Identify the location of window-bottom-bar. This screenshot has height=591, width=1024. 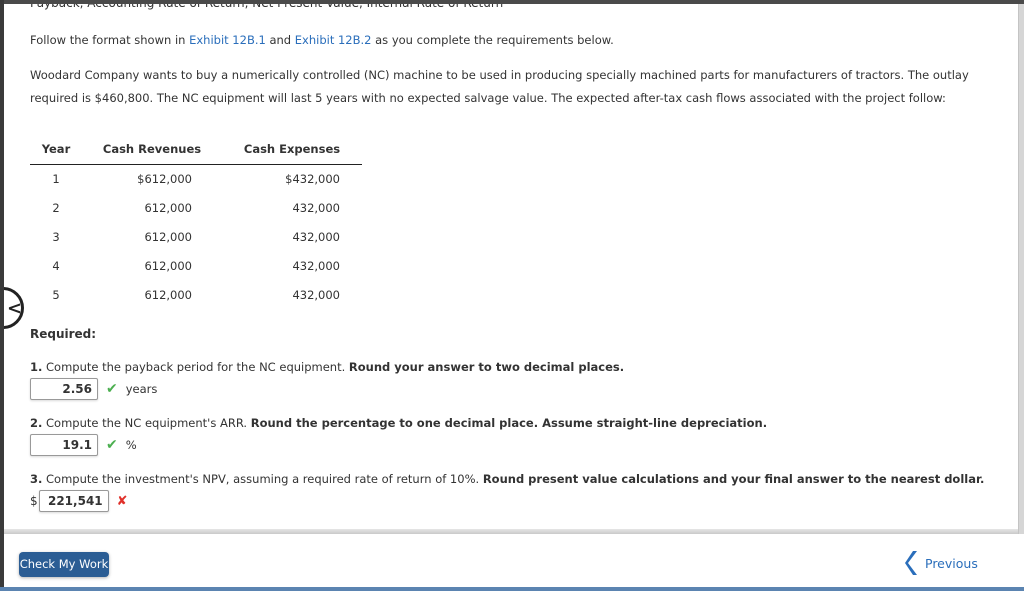
(512, 589).